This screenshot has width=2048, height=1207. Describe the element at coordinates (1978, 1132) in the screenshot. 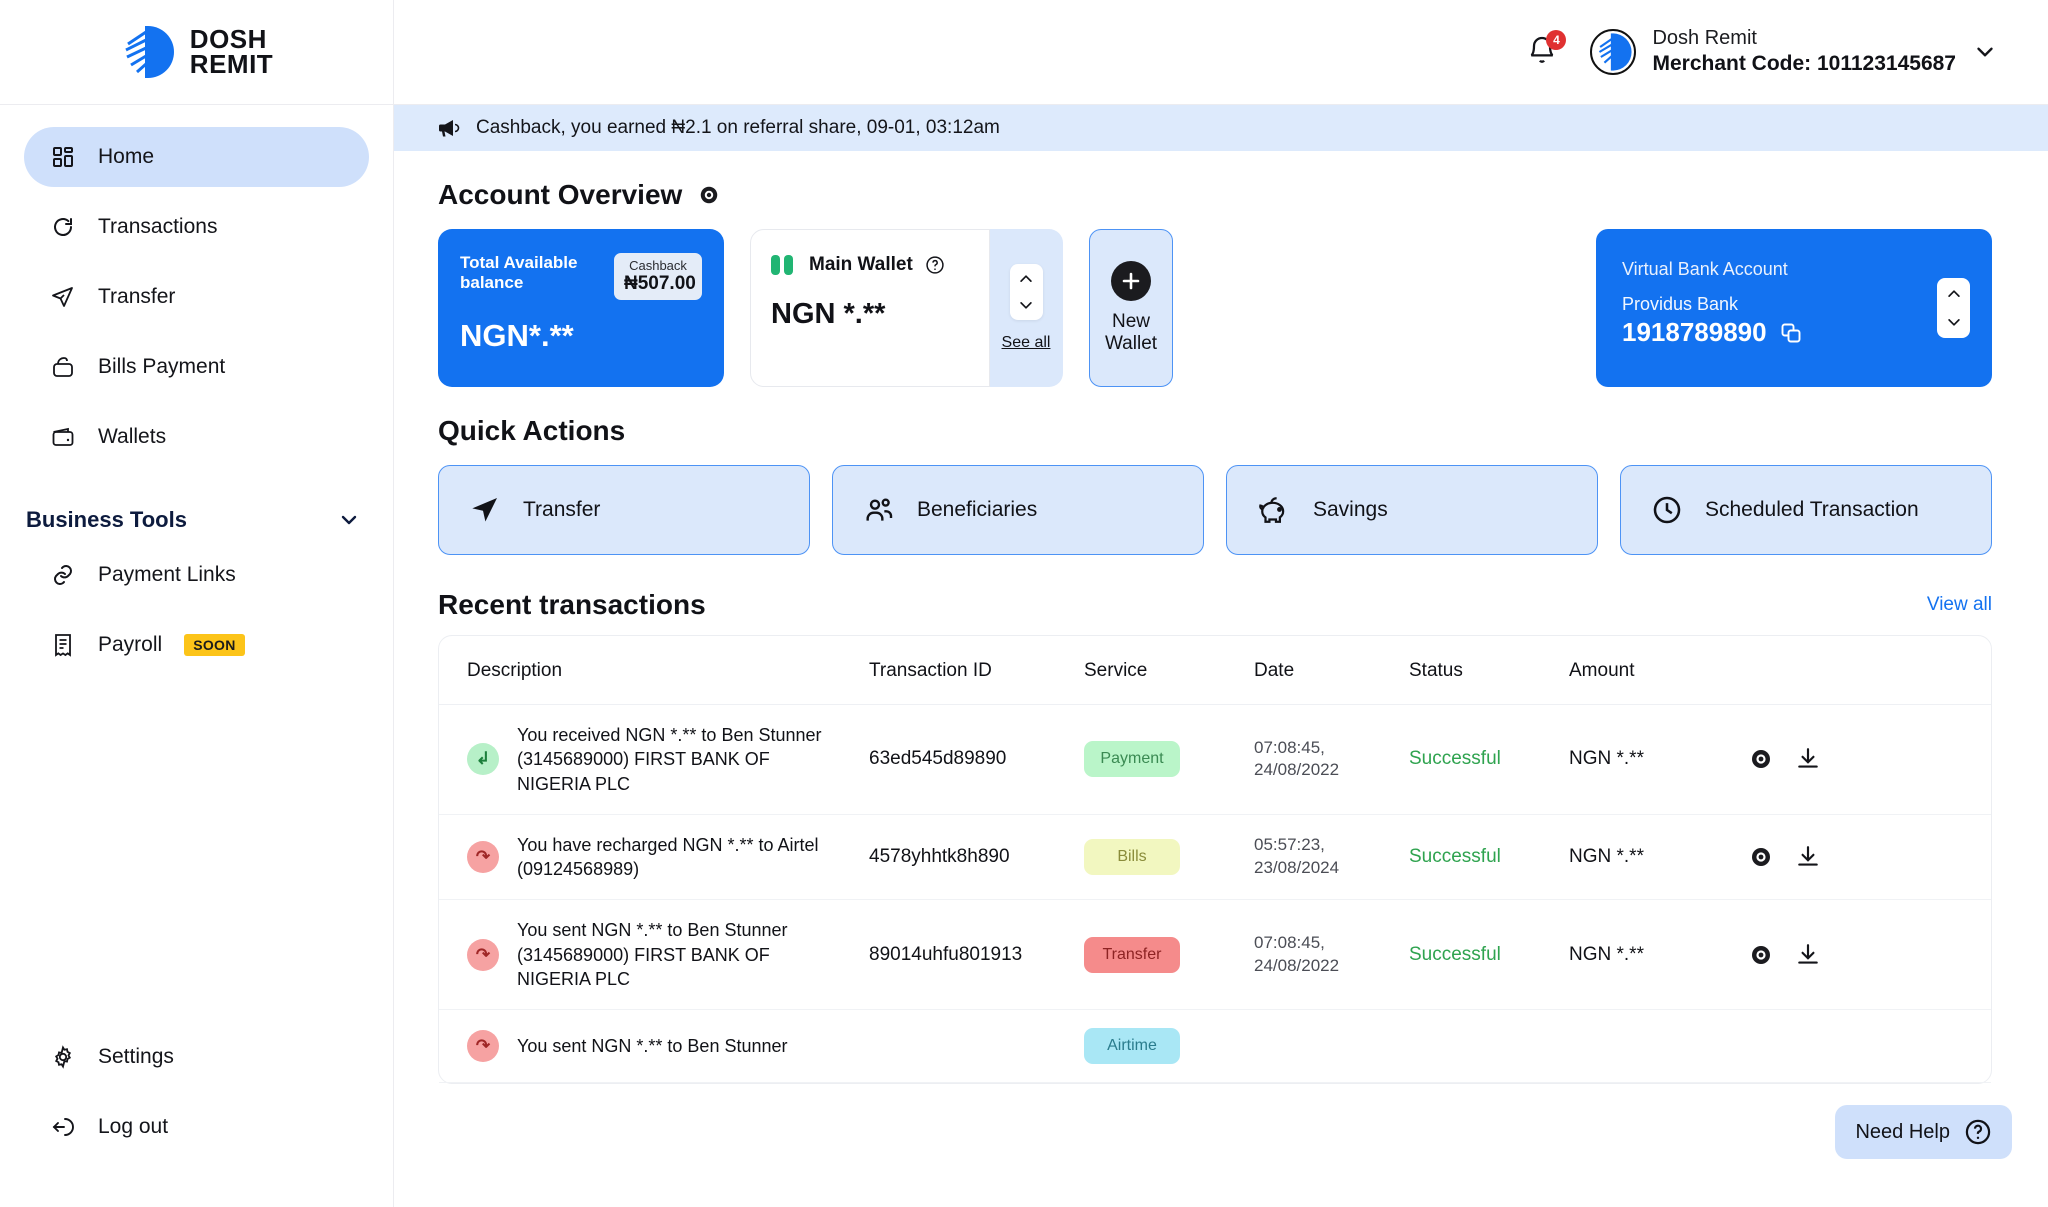

I see `question-circle-icon` at that location.